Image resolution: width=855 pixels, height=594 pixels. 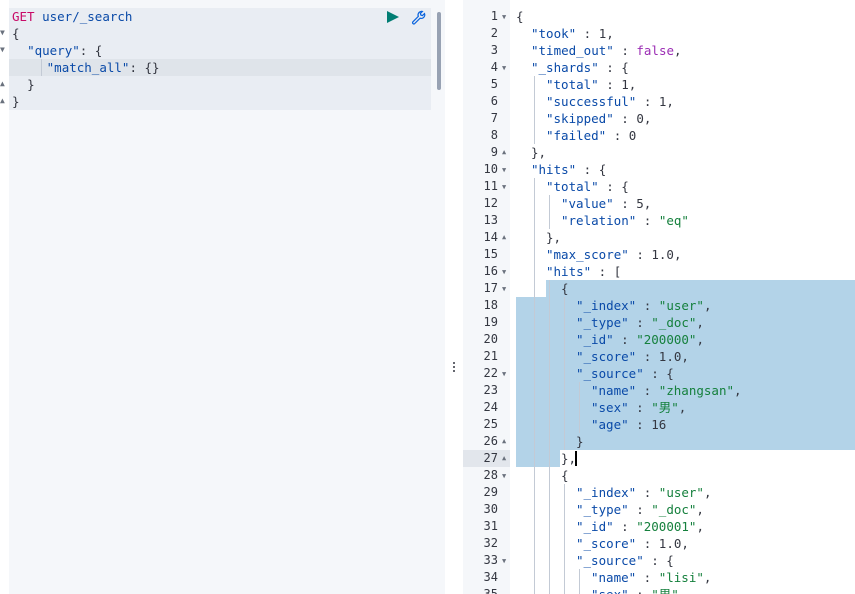 I want to click on response-code-line: "age" : 16, so click(x=628, y=424).